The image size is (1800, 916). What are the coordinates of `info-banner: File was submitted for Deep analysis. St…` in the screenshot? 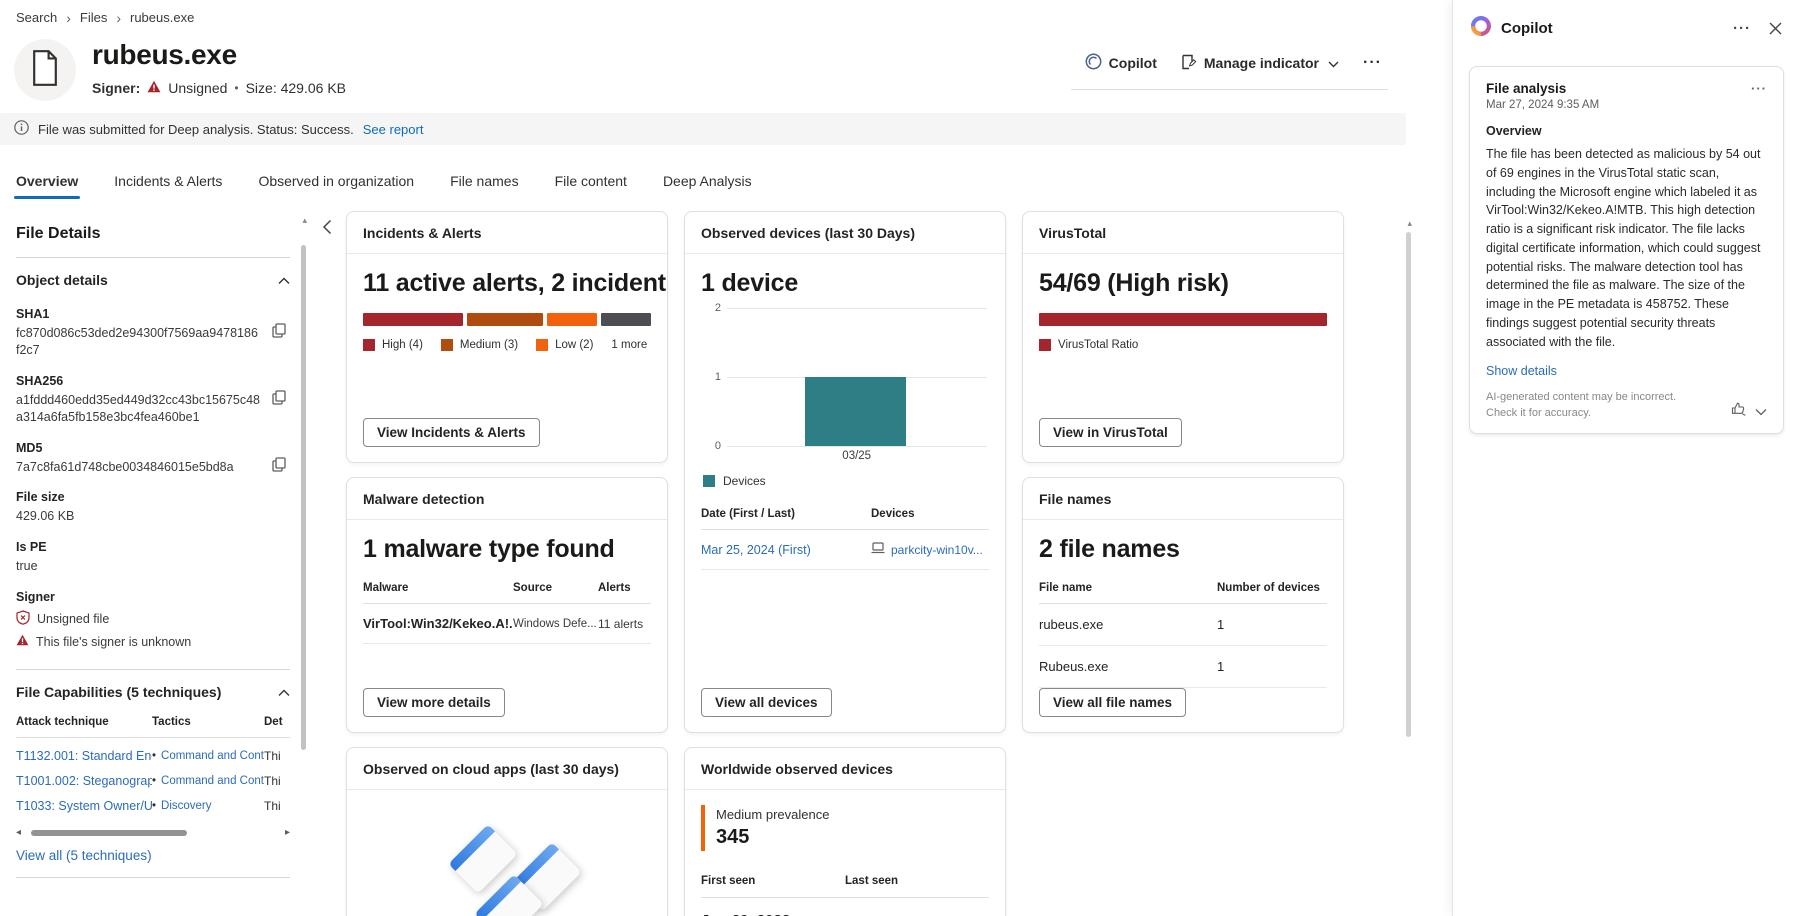 It's located at (703, 129).